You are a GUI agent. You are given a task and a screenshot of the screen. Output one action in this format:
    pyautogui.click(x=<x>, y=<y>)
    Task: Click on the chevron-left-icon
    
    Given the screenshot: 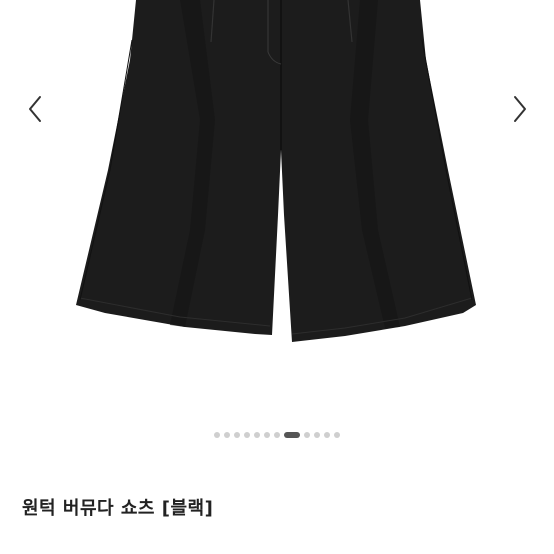 What is the action you would take?
    pyautogui.click(x=35, y=109)
    